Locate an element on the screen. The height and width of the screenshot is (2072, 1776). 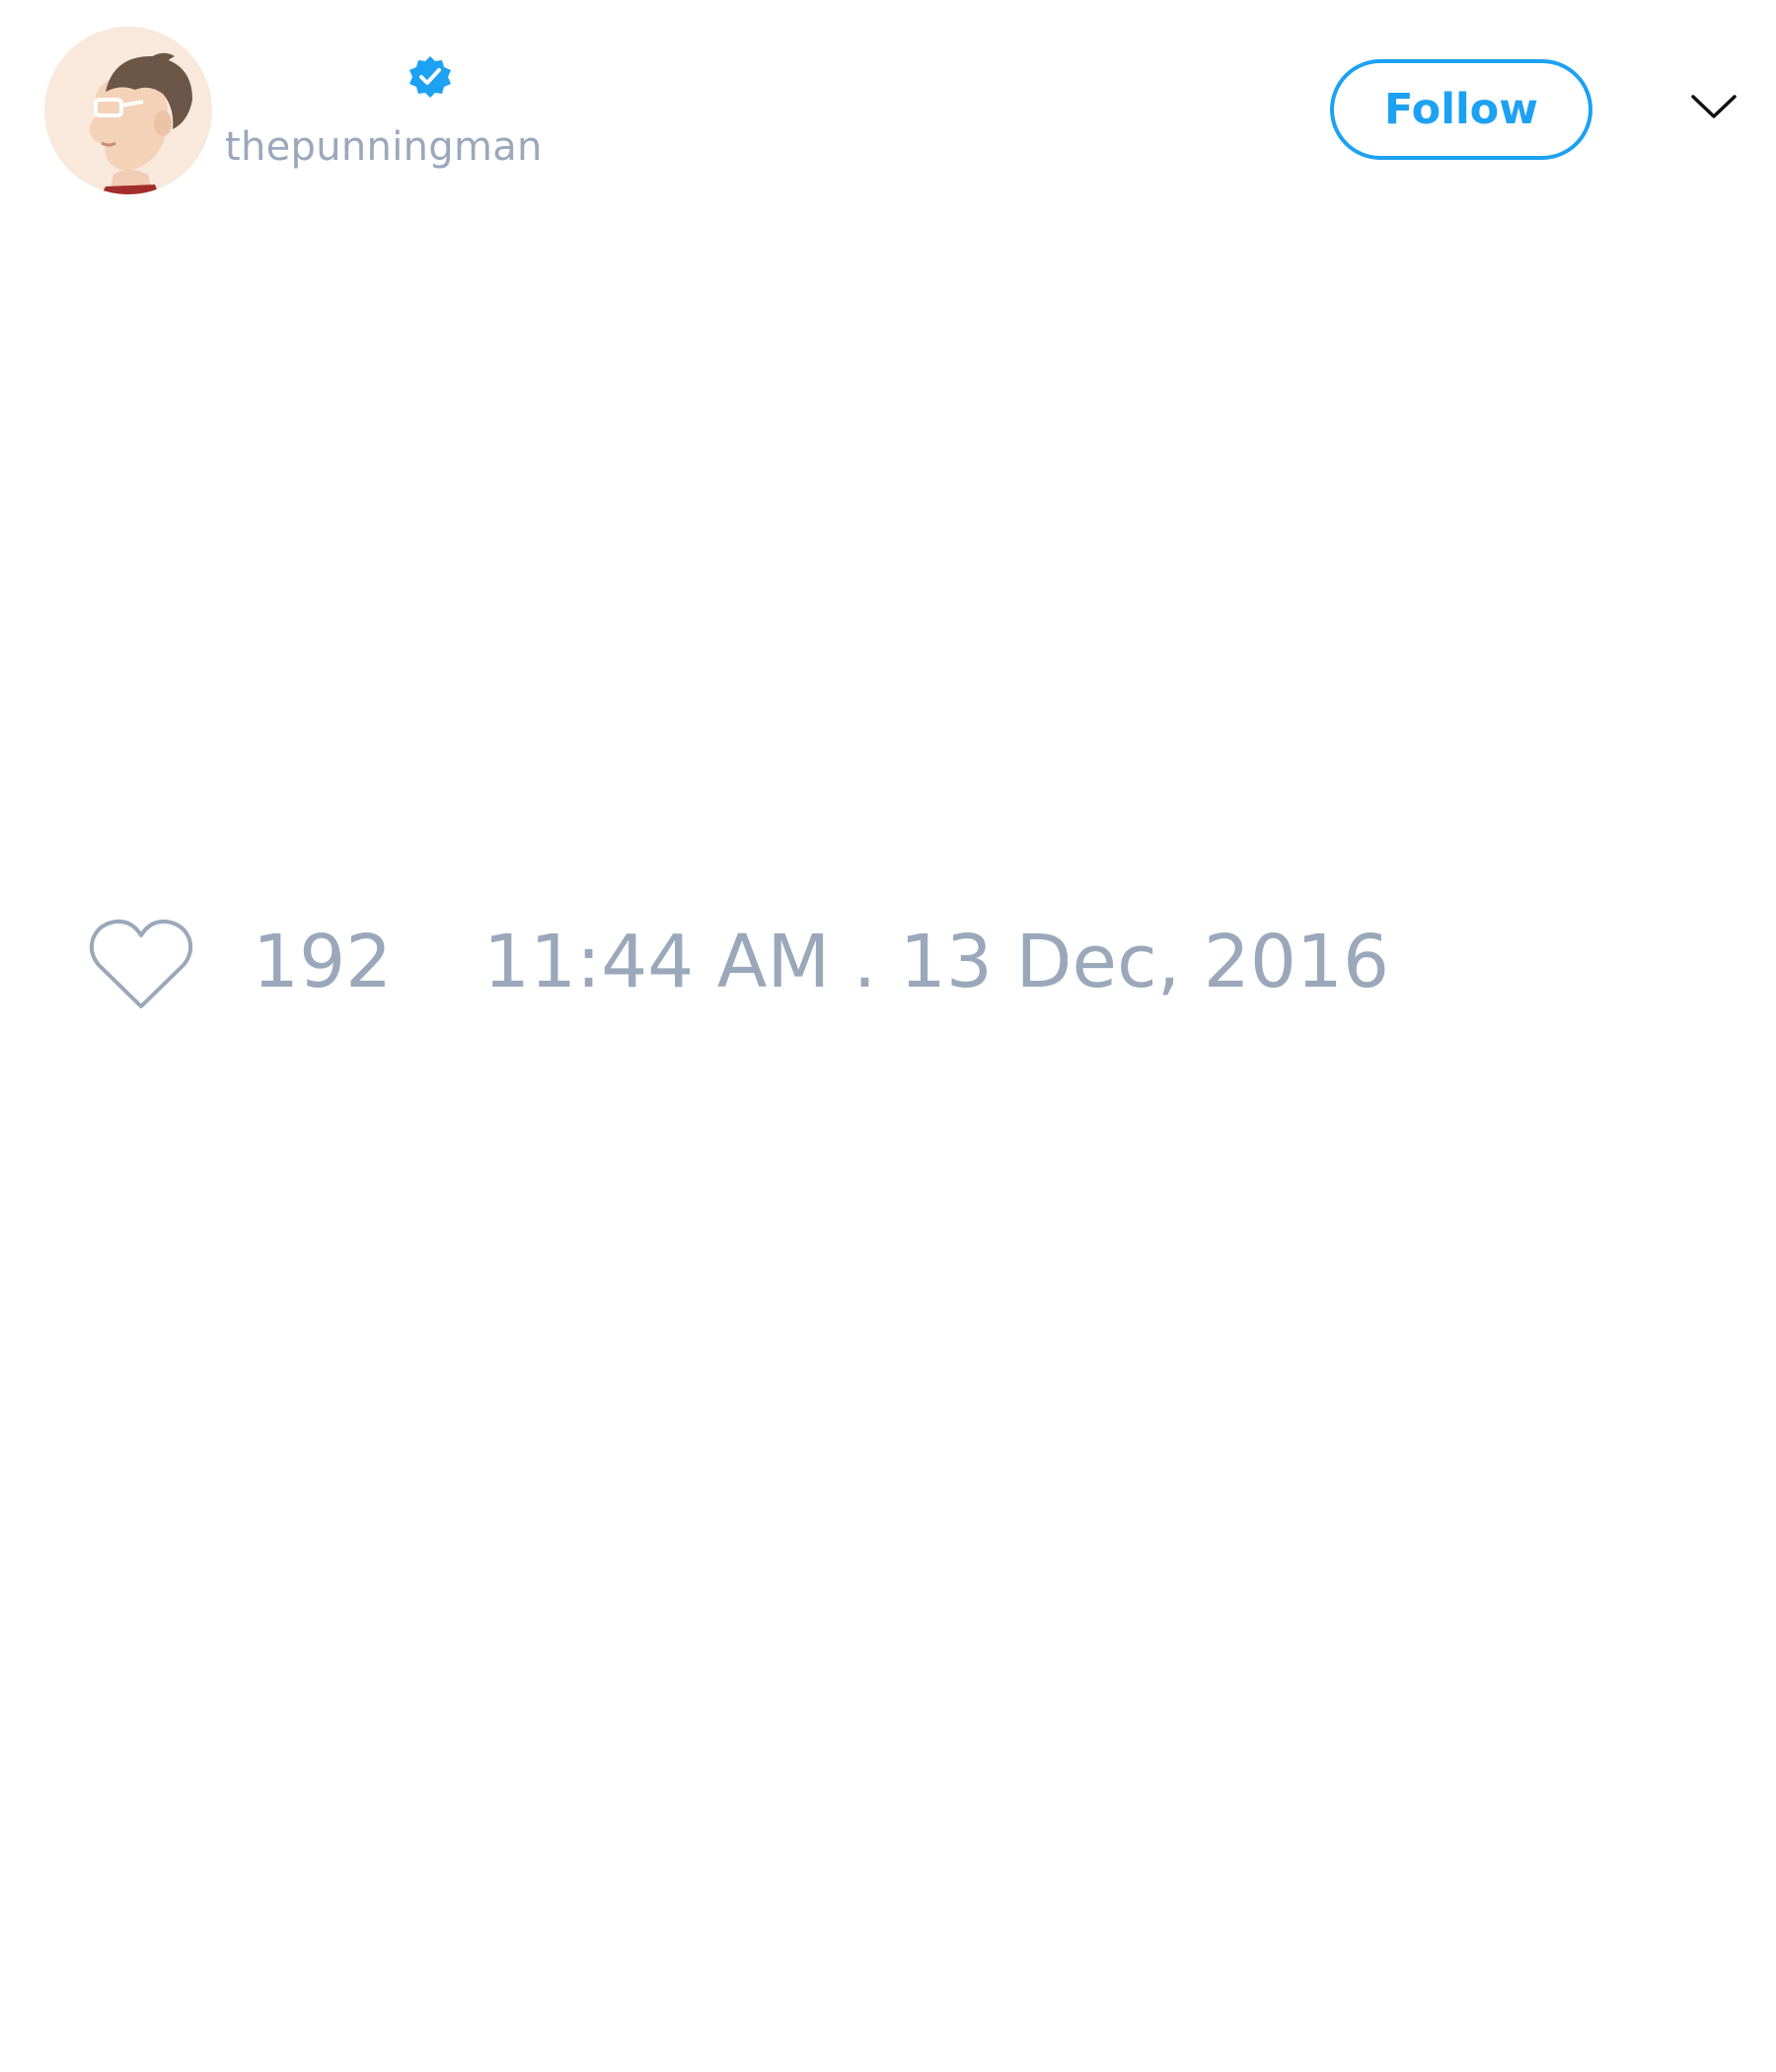
tweet-header: thepunningman Follow is located at coordinates (888, 104).